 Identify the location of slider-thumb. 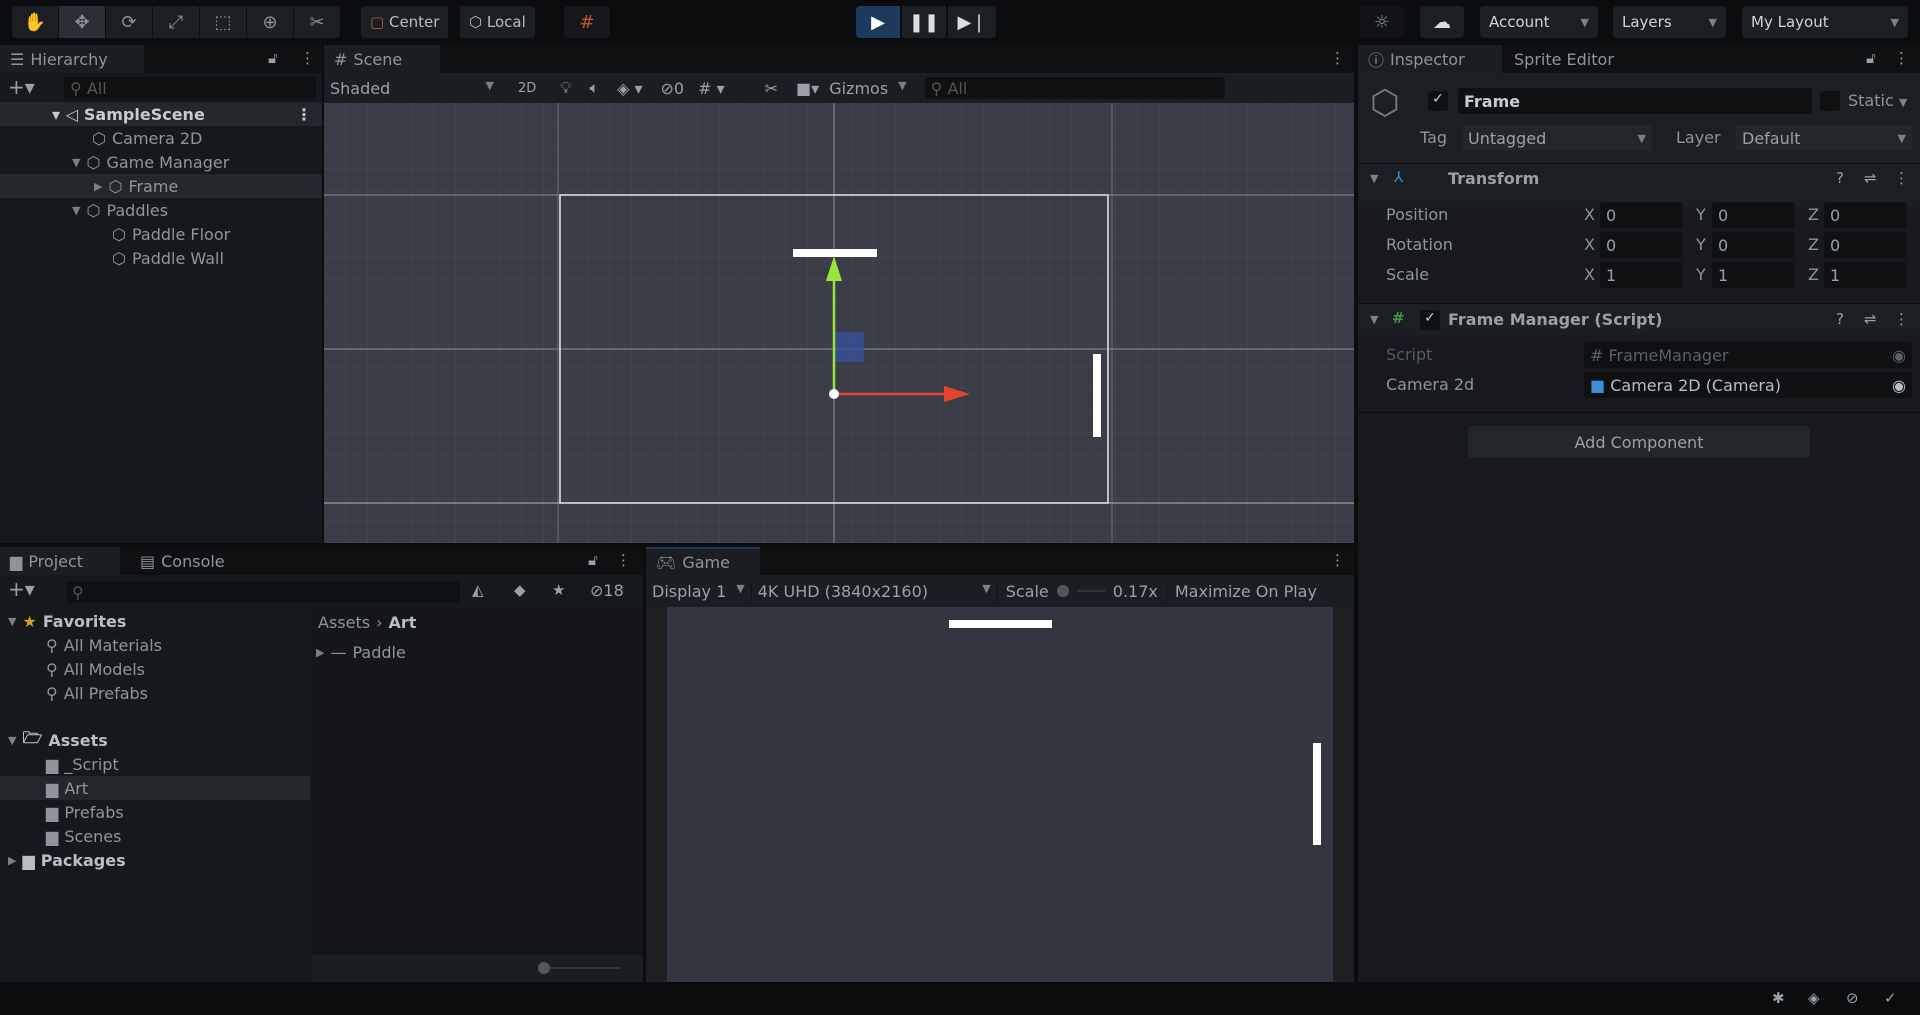
(544, 968).